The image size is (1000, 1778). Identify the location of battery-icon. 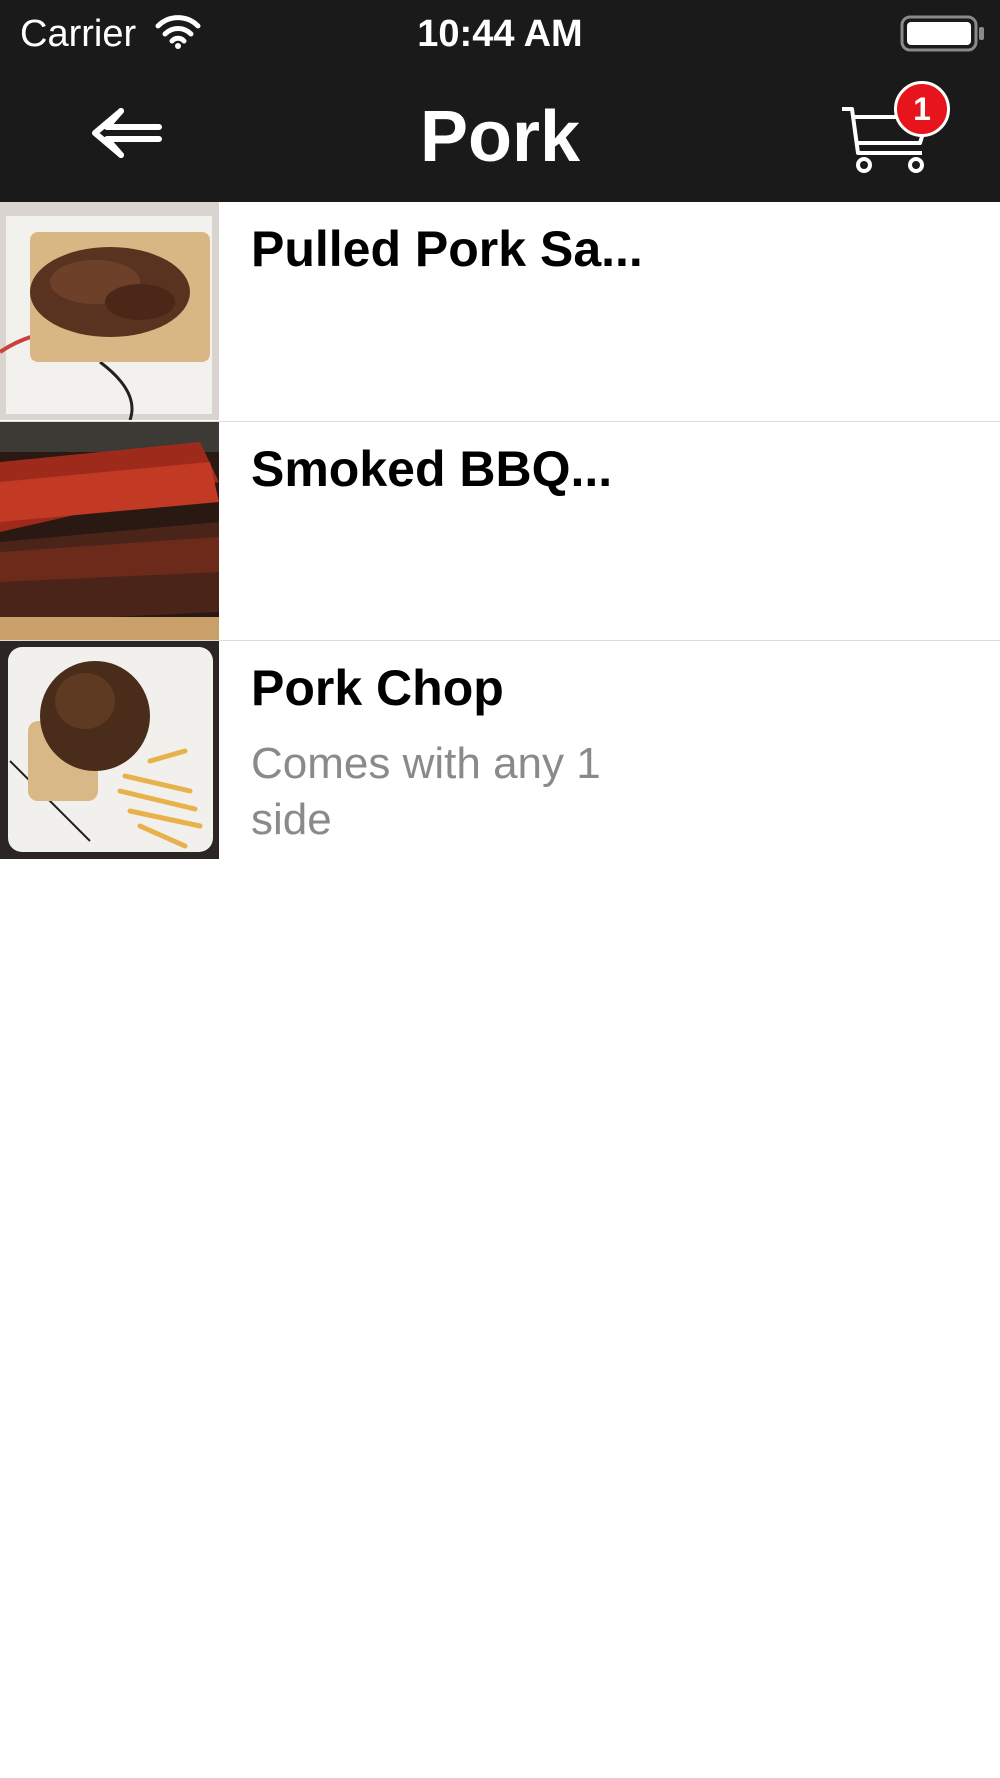
(942, 33).